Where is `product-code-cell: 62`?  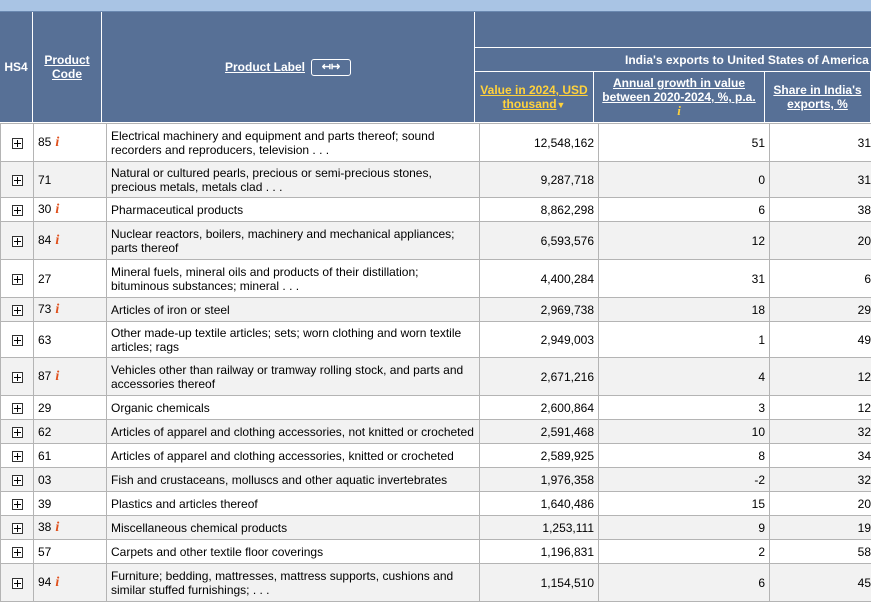
product-code-cell: 62 is located at coordinates (70, 431).